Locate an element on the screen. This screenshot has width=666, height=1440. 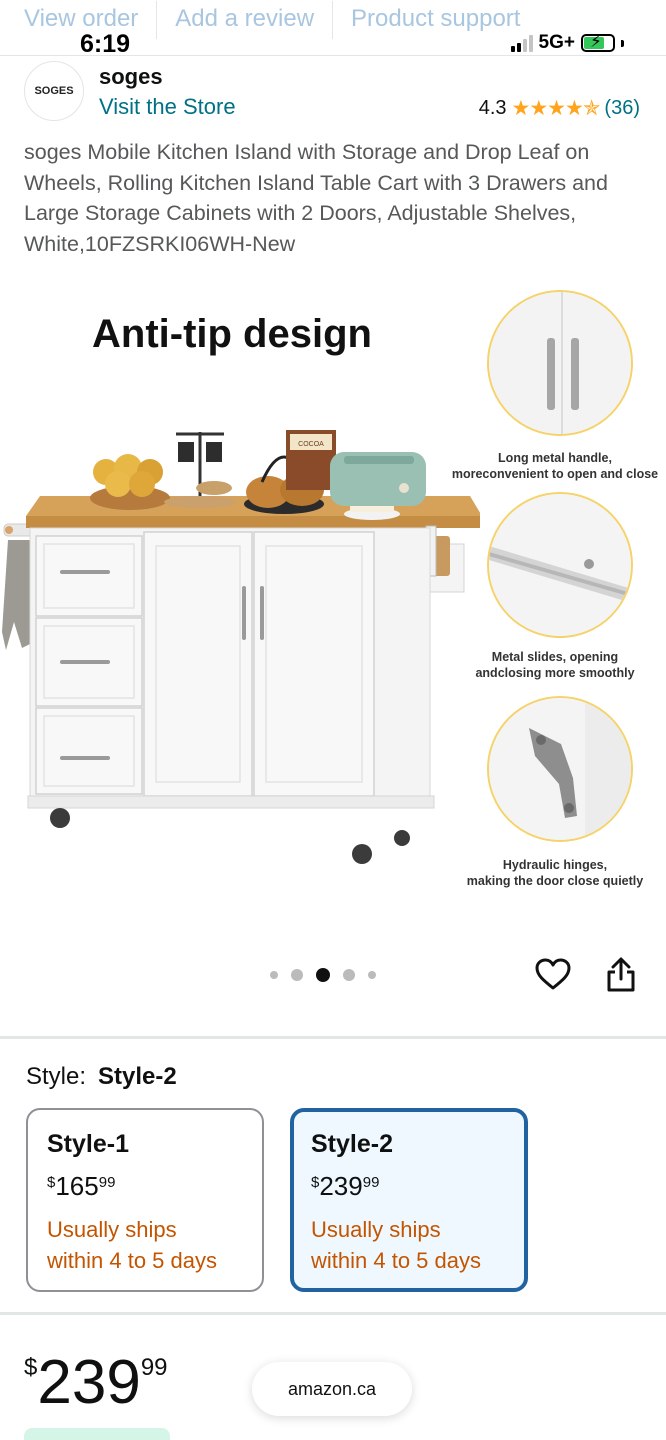
image-carousel-dots is located at coordinates (323, 975).